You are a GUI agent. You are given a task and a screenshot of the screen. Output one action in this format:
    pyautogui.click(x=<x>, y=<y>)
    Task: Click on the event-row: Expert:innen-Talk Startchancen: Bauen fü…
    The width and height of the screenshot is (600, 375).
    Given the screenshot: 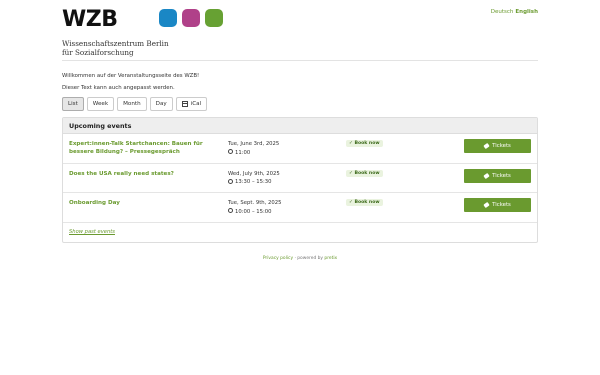 What is the action you would take?
    pyautogui.click(x=300, y=149)
    